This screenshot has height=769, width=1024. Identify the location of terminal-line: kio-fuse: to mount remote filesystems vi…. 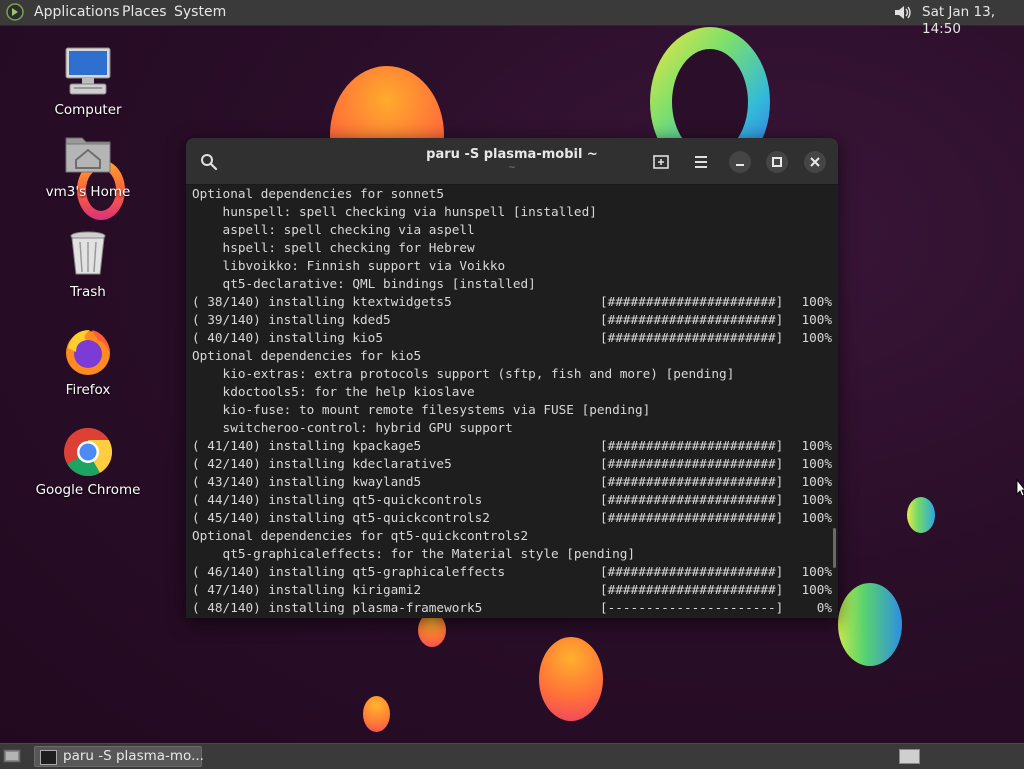
(421, 410).